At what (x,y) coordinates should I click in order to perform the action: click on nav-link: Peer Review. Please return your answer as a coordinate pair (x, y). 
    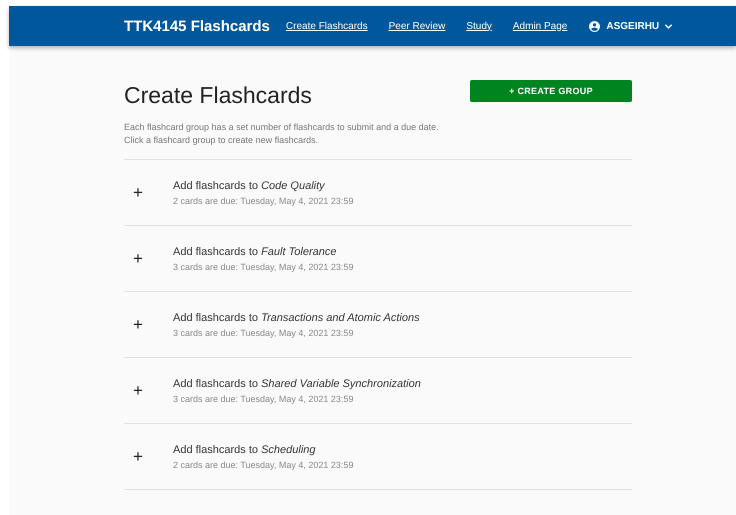
    Looking at the image, I should click on (417, 26).